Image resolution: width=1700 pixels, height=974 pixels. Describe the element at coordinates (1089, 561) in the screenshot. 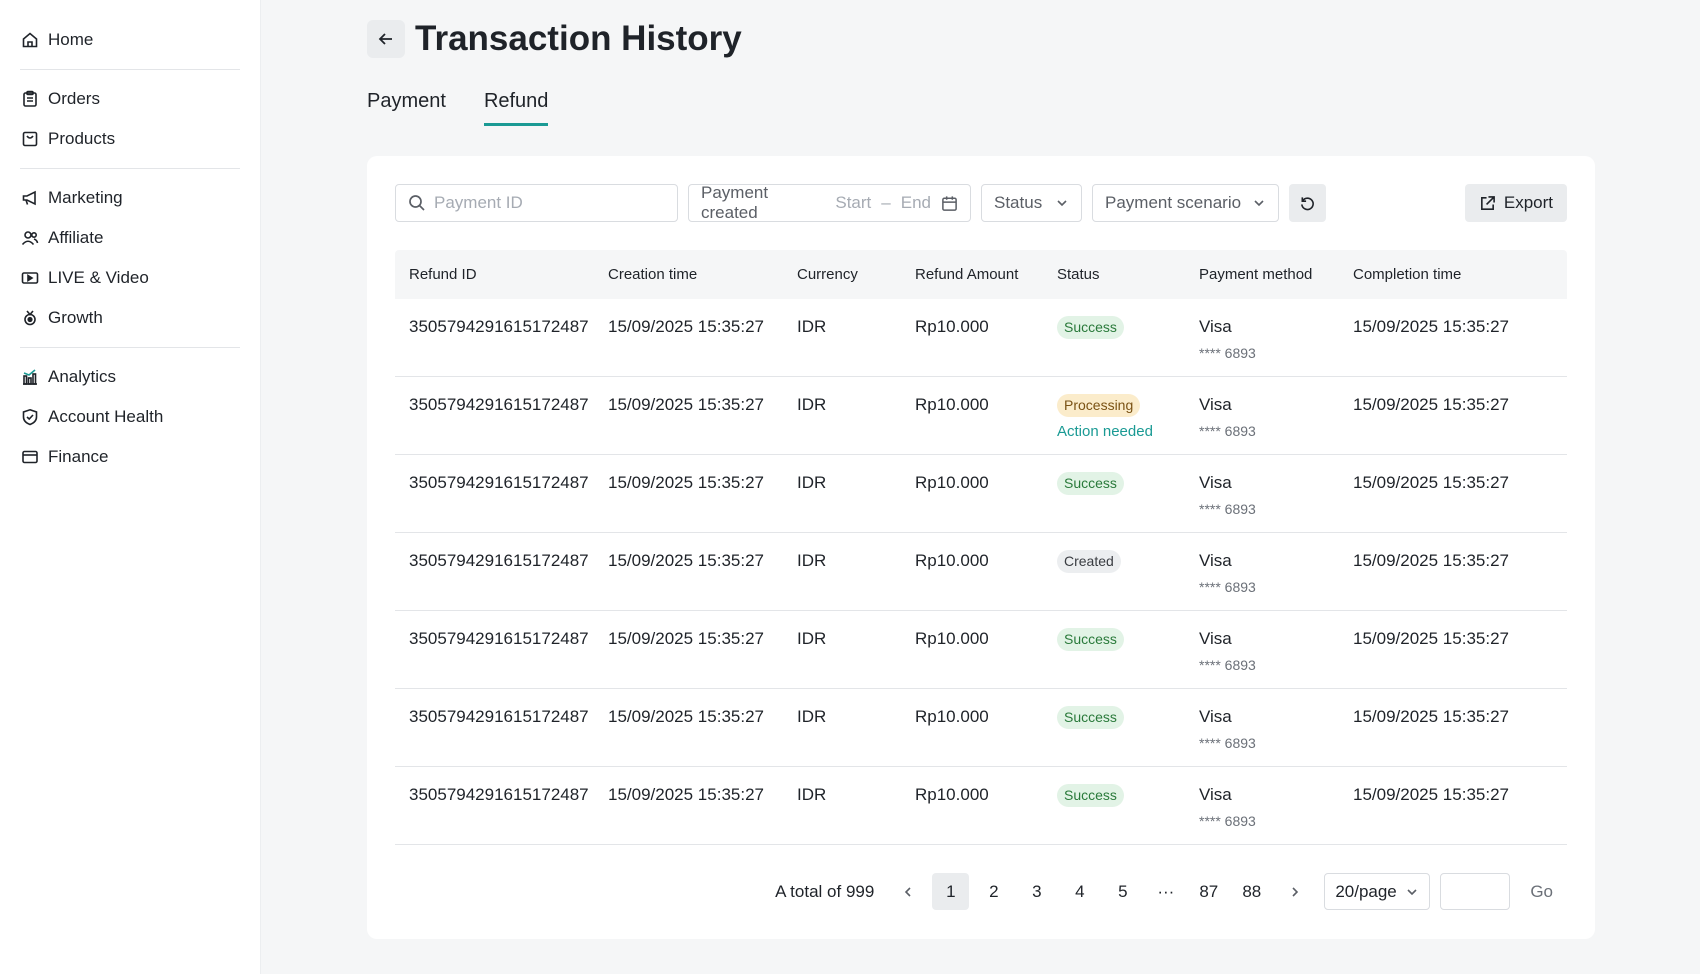

I see `status-badge: Created` at that location.